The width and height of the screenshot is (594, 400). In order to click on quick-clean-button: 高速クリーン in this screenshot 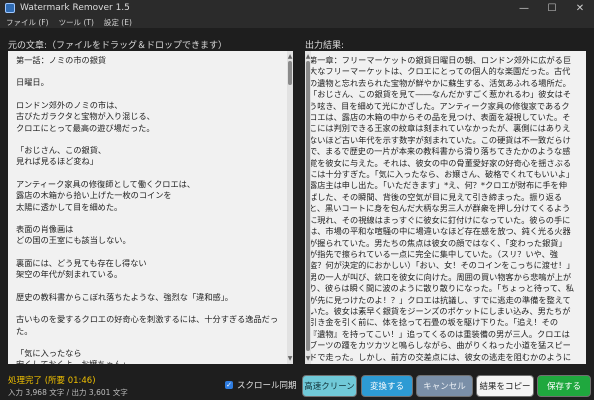, I will do `click(329, 386)`.